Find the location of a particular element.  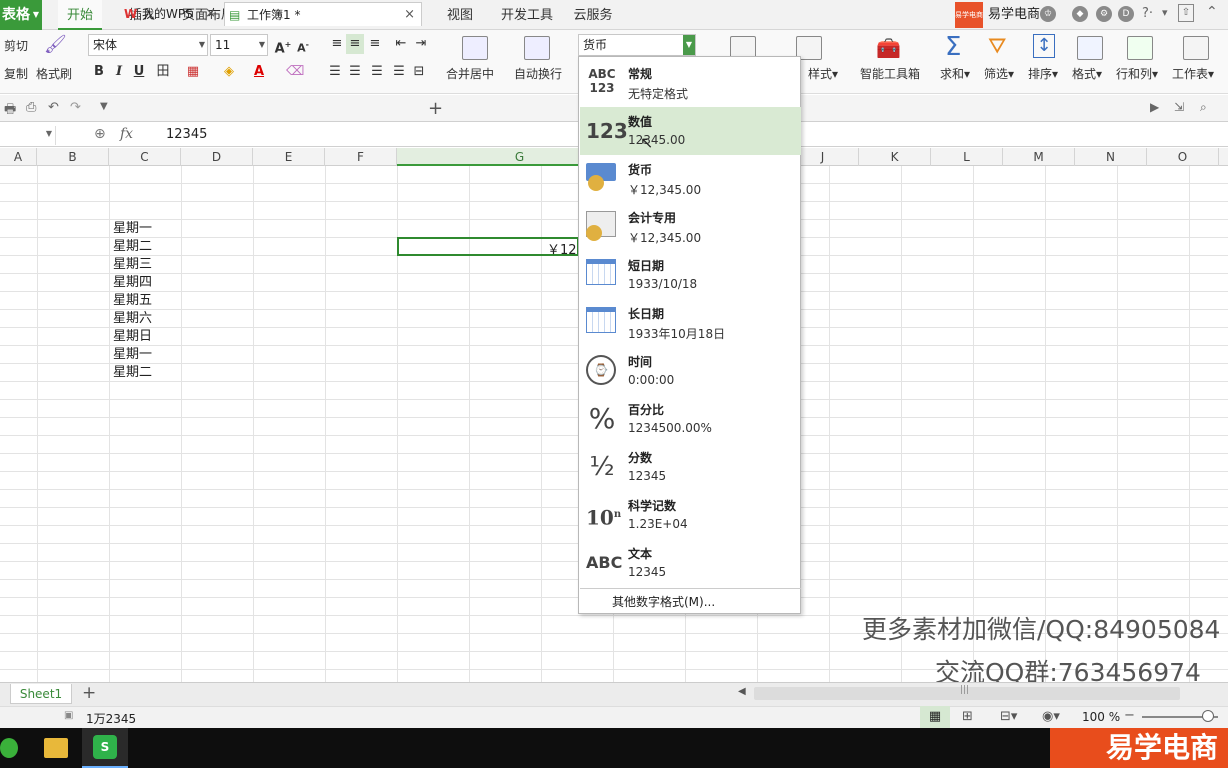

bold-button: B is located at coordinates (99, 72).